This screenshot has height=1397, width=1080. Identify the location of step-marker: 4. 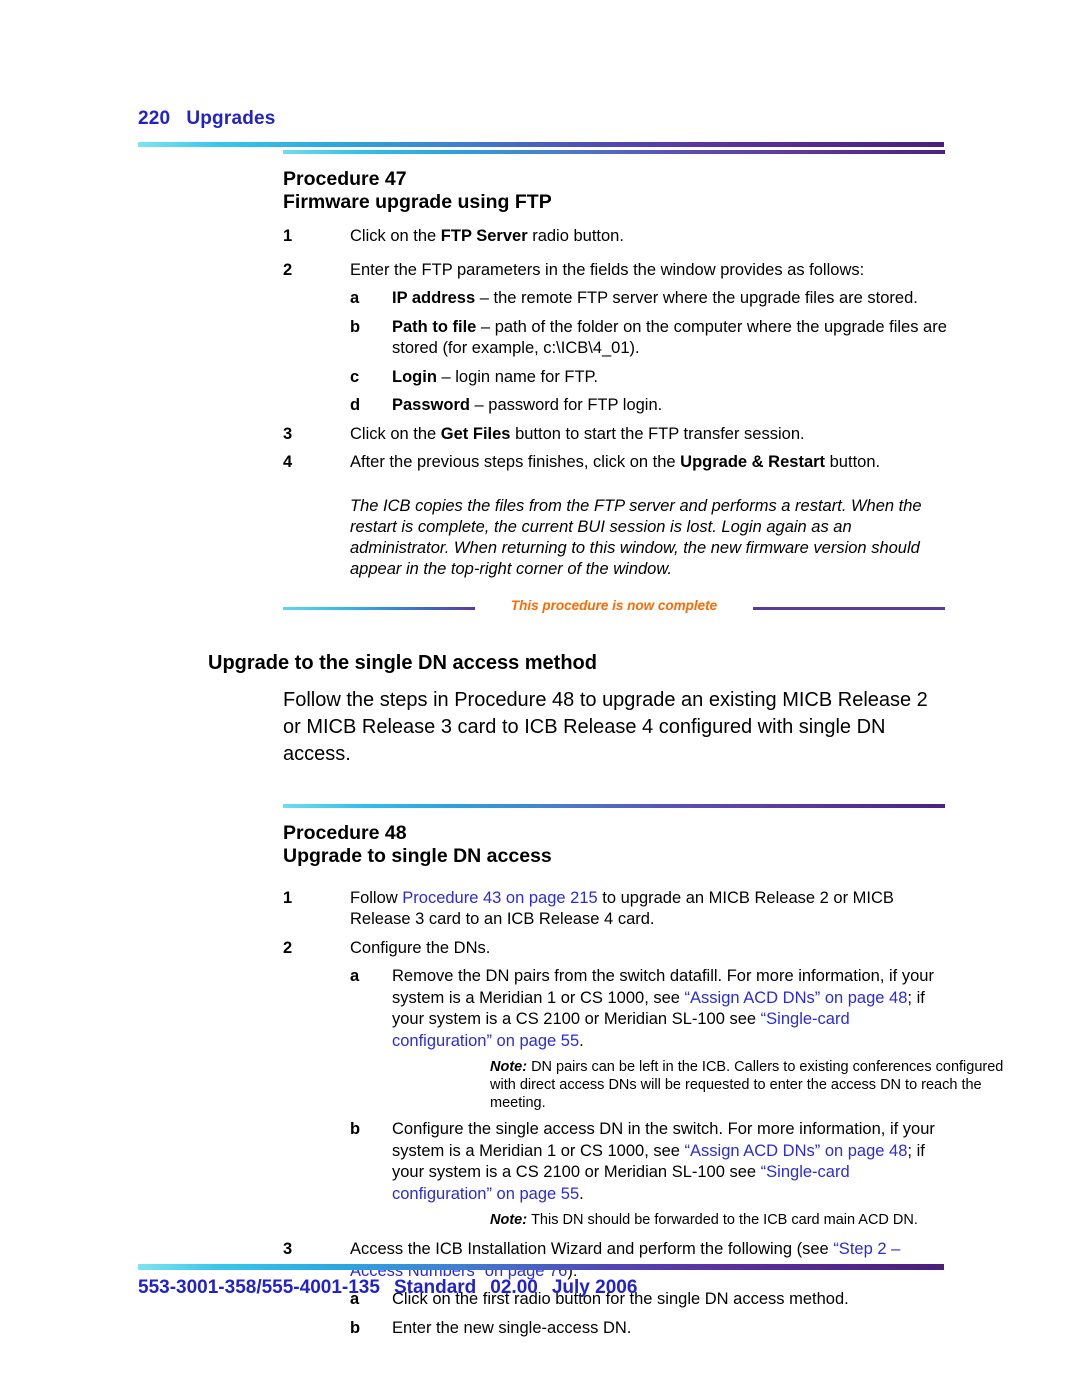
(288, 462).